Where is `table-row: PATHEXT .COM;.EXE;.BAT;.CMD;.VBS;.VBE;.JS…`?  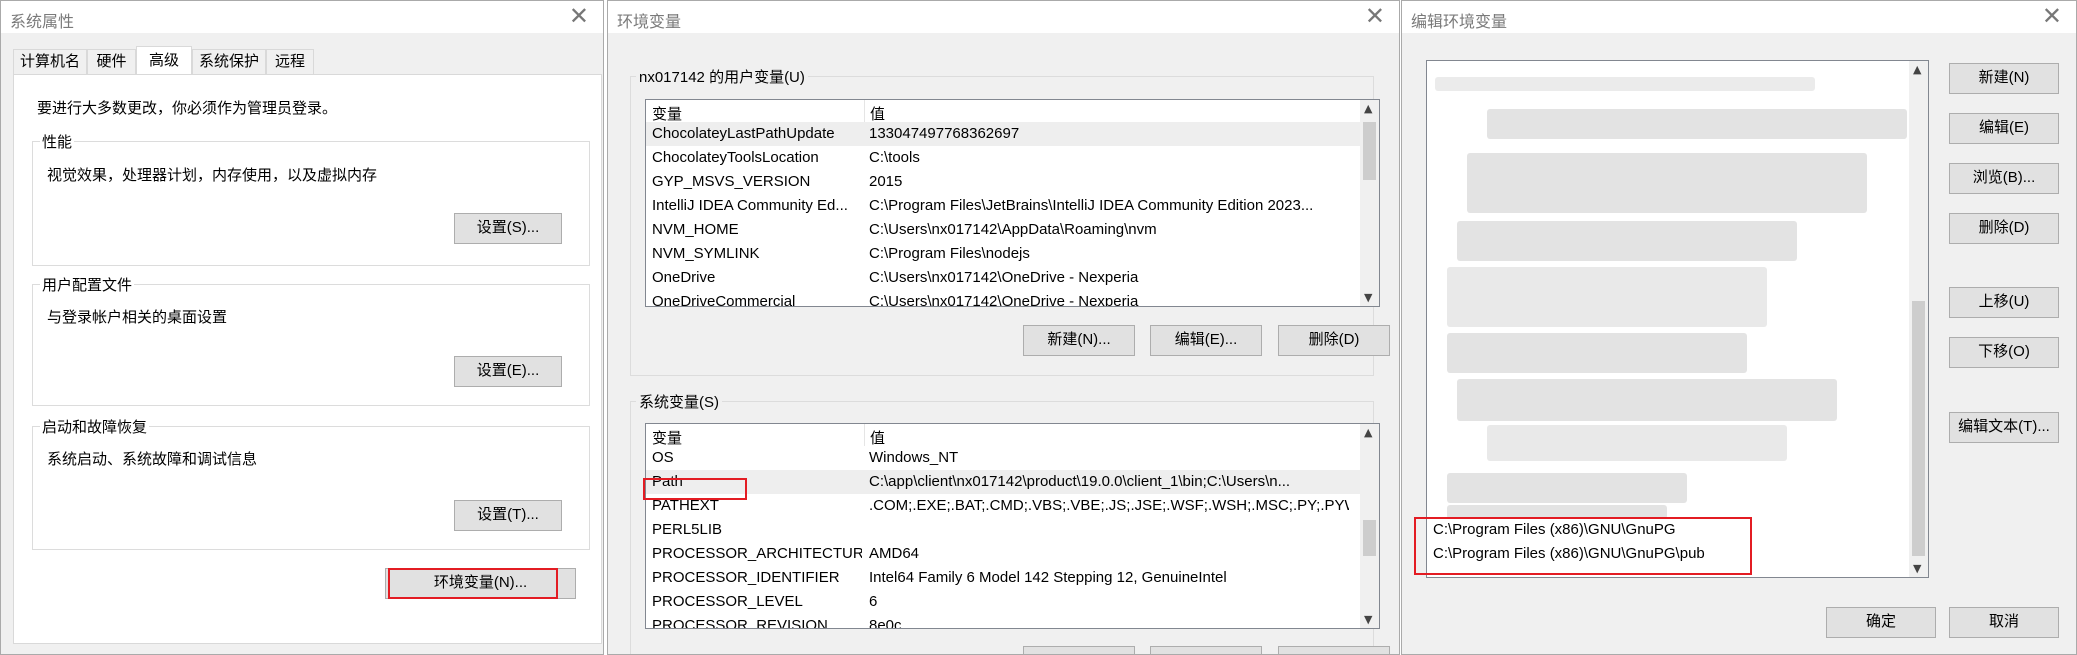
table-row: PATHEXT .COM;.EXE;.BAT;.CMD;.VBS;.VBE;.JS… is located at coordinates (1003, 506).